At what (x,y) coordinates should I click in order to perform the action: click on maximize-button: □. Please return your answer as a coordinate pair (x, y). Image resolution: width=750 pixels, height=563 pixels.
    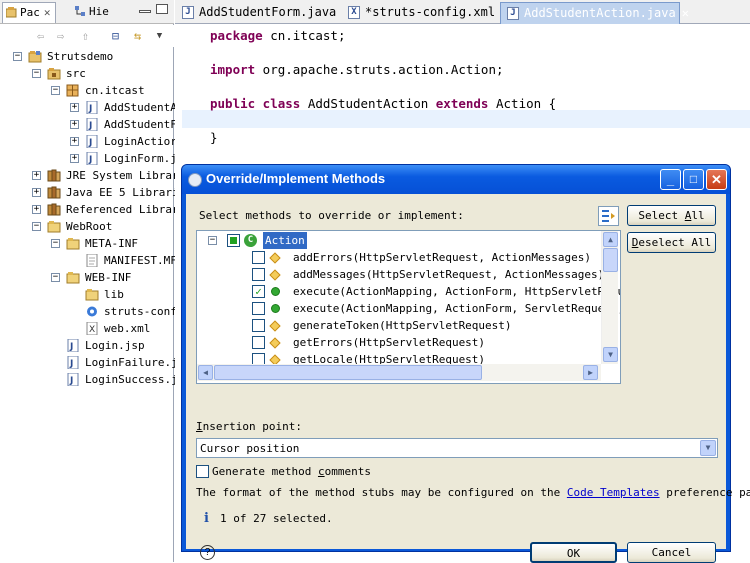
    Looking at the image, I should click on (693, 179).